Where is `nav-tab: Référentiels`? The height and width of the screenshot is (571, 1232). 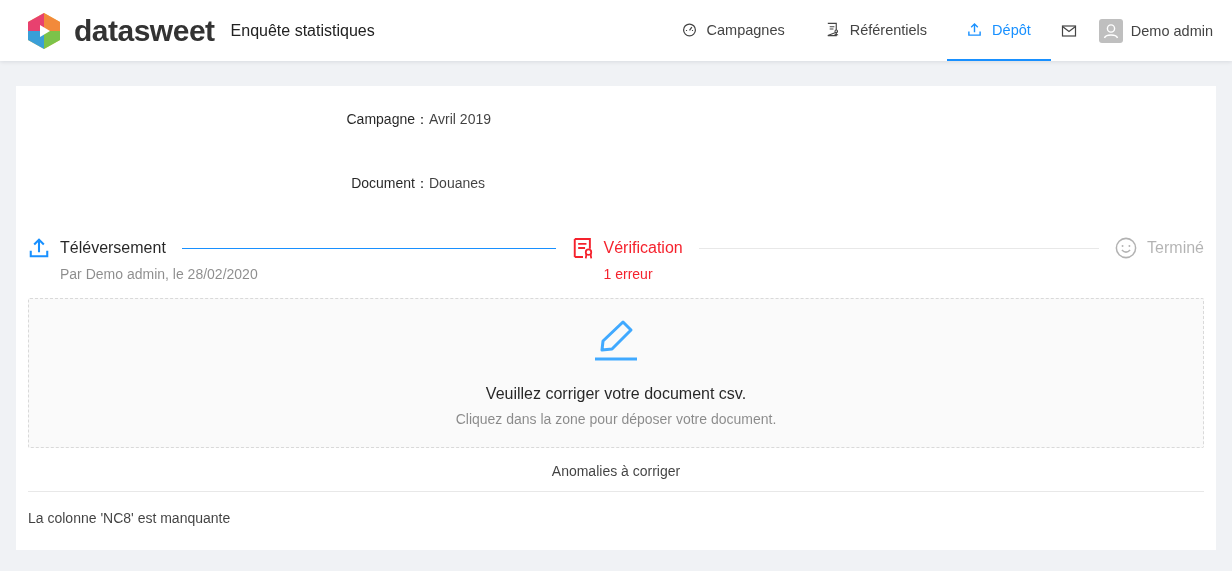 nav-tab: Référentiels is located at coordinates (876, 30).